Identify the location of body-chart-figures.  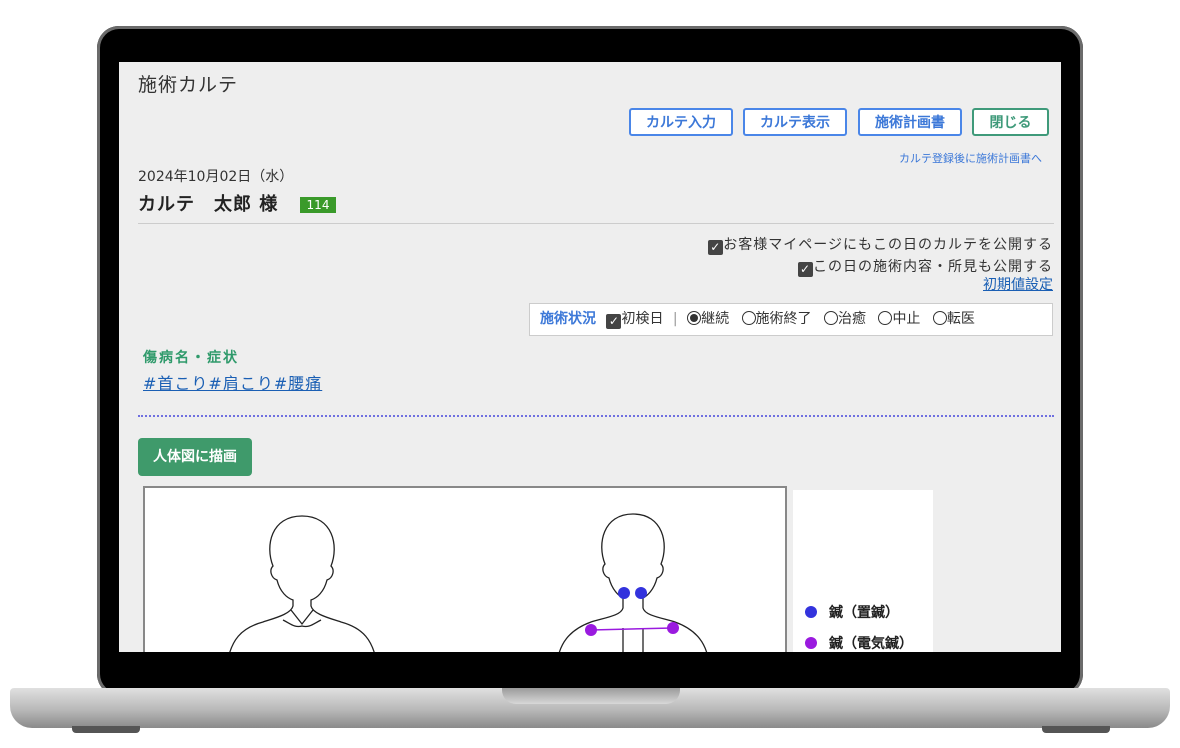
(468, 582).